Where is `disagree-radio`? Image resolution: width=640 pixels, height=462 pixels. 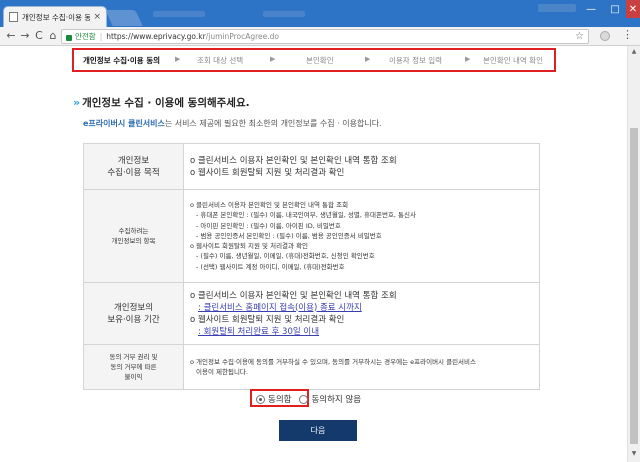
disagree-radio is located at coordinates (304, 399).